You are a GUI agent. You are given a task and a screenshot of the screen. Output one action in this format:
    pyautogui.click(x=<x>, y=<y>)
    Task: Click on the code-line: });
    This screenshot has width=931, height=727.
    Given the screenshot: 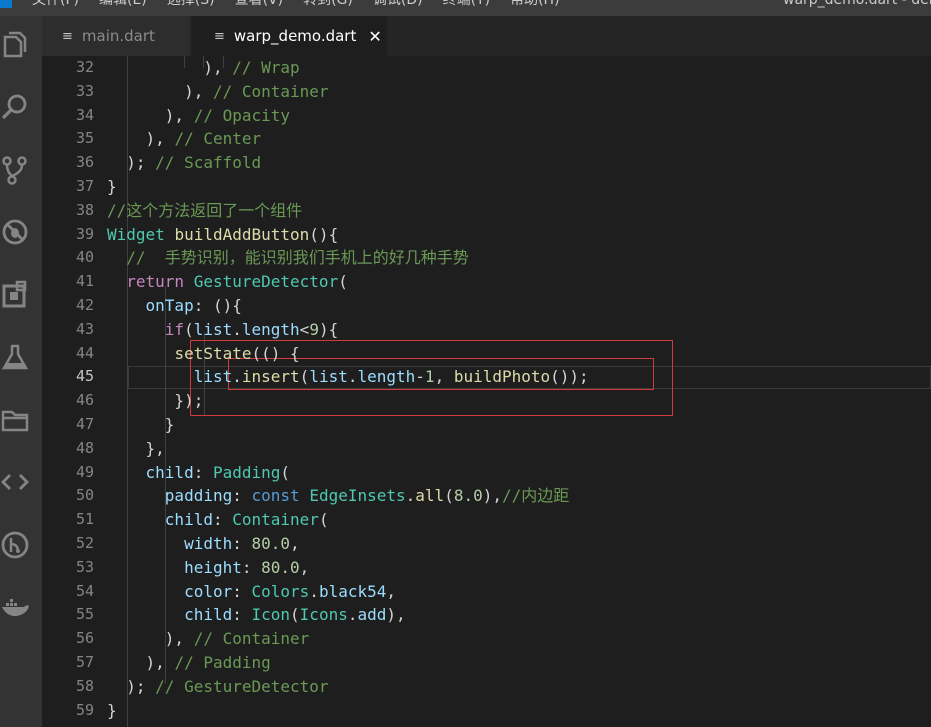 What is the action you would take?
    pyautogui.click(x=155, y=401)
    